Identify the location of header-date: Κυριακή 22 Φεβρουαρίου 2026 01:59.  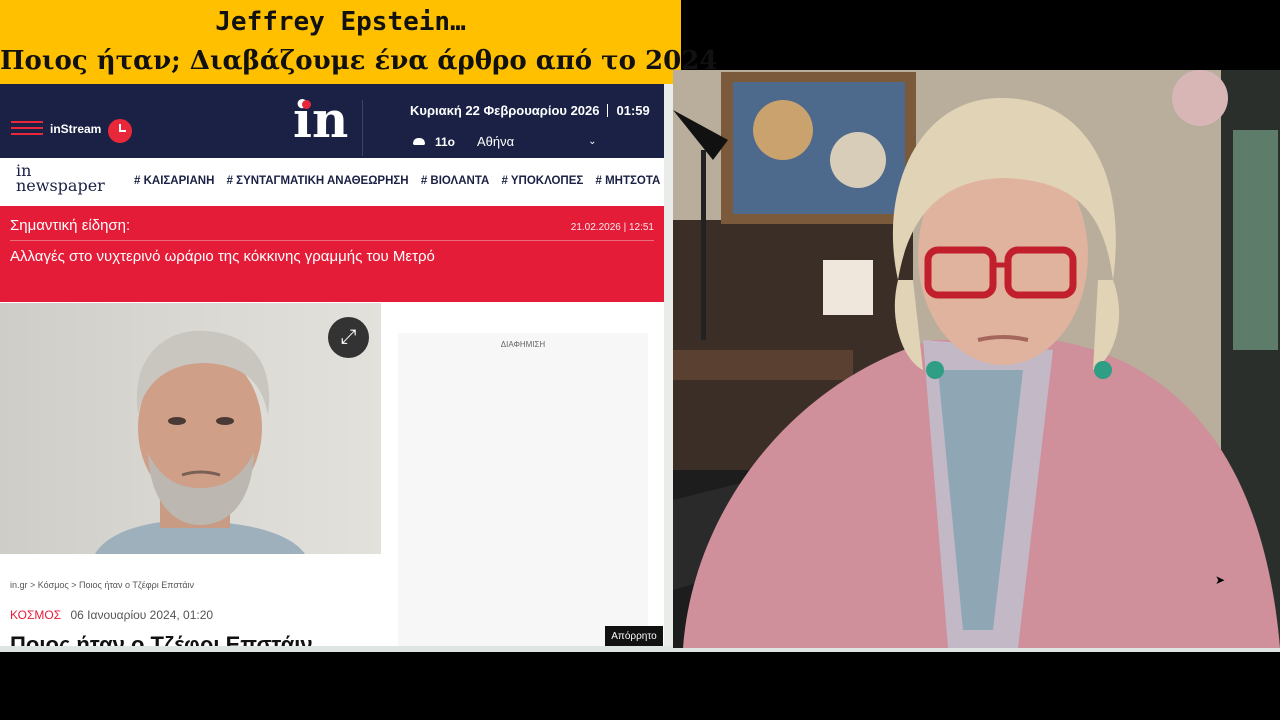
(530, 110).